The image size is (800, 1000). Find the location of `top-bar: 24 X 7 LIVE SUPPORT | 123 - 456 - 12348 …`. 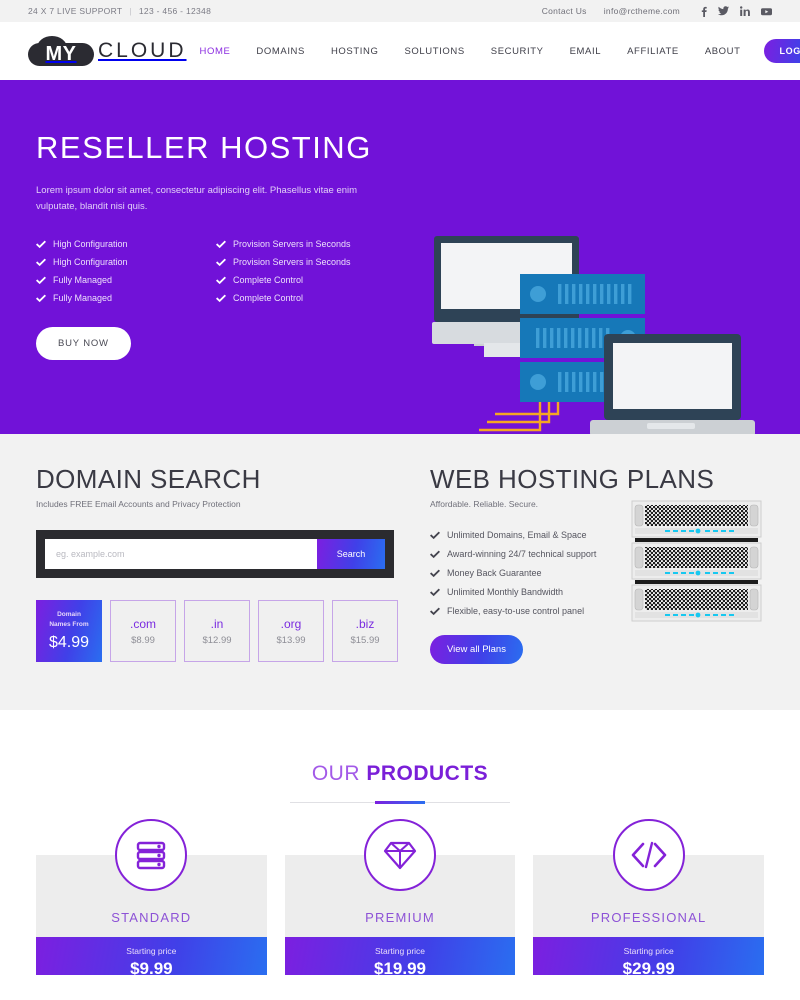

top-bar: 24 X 7 LIVE SUPPORT | 123 - 456 - 12348 … is located at coordinates (400, 11).